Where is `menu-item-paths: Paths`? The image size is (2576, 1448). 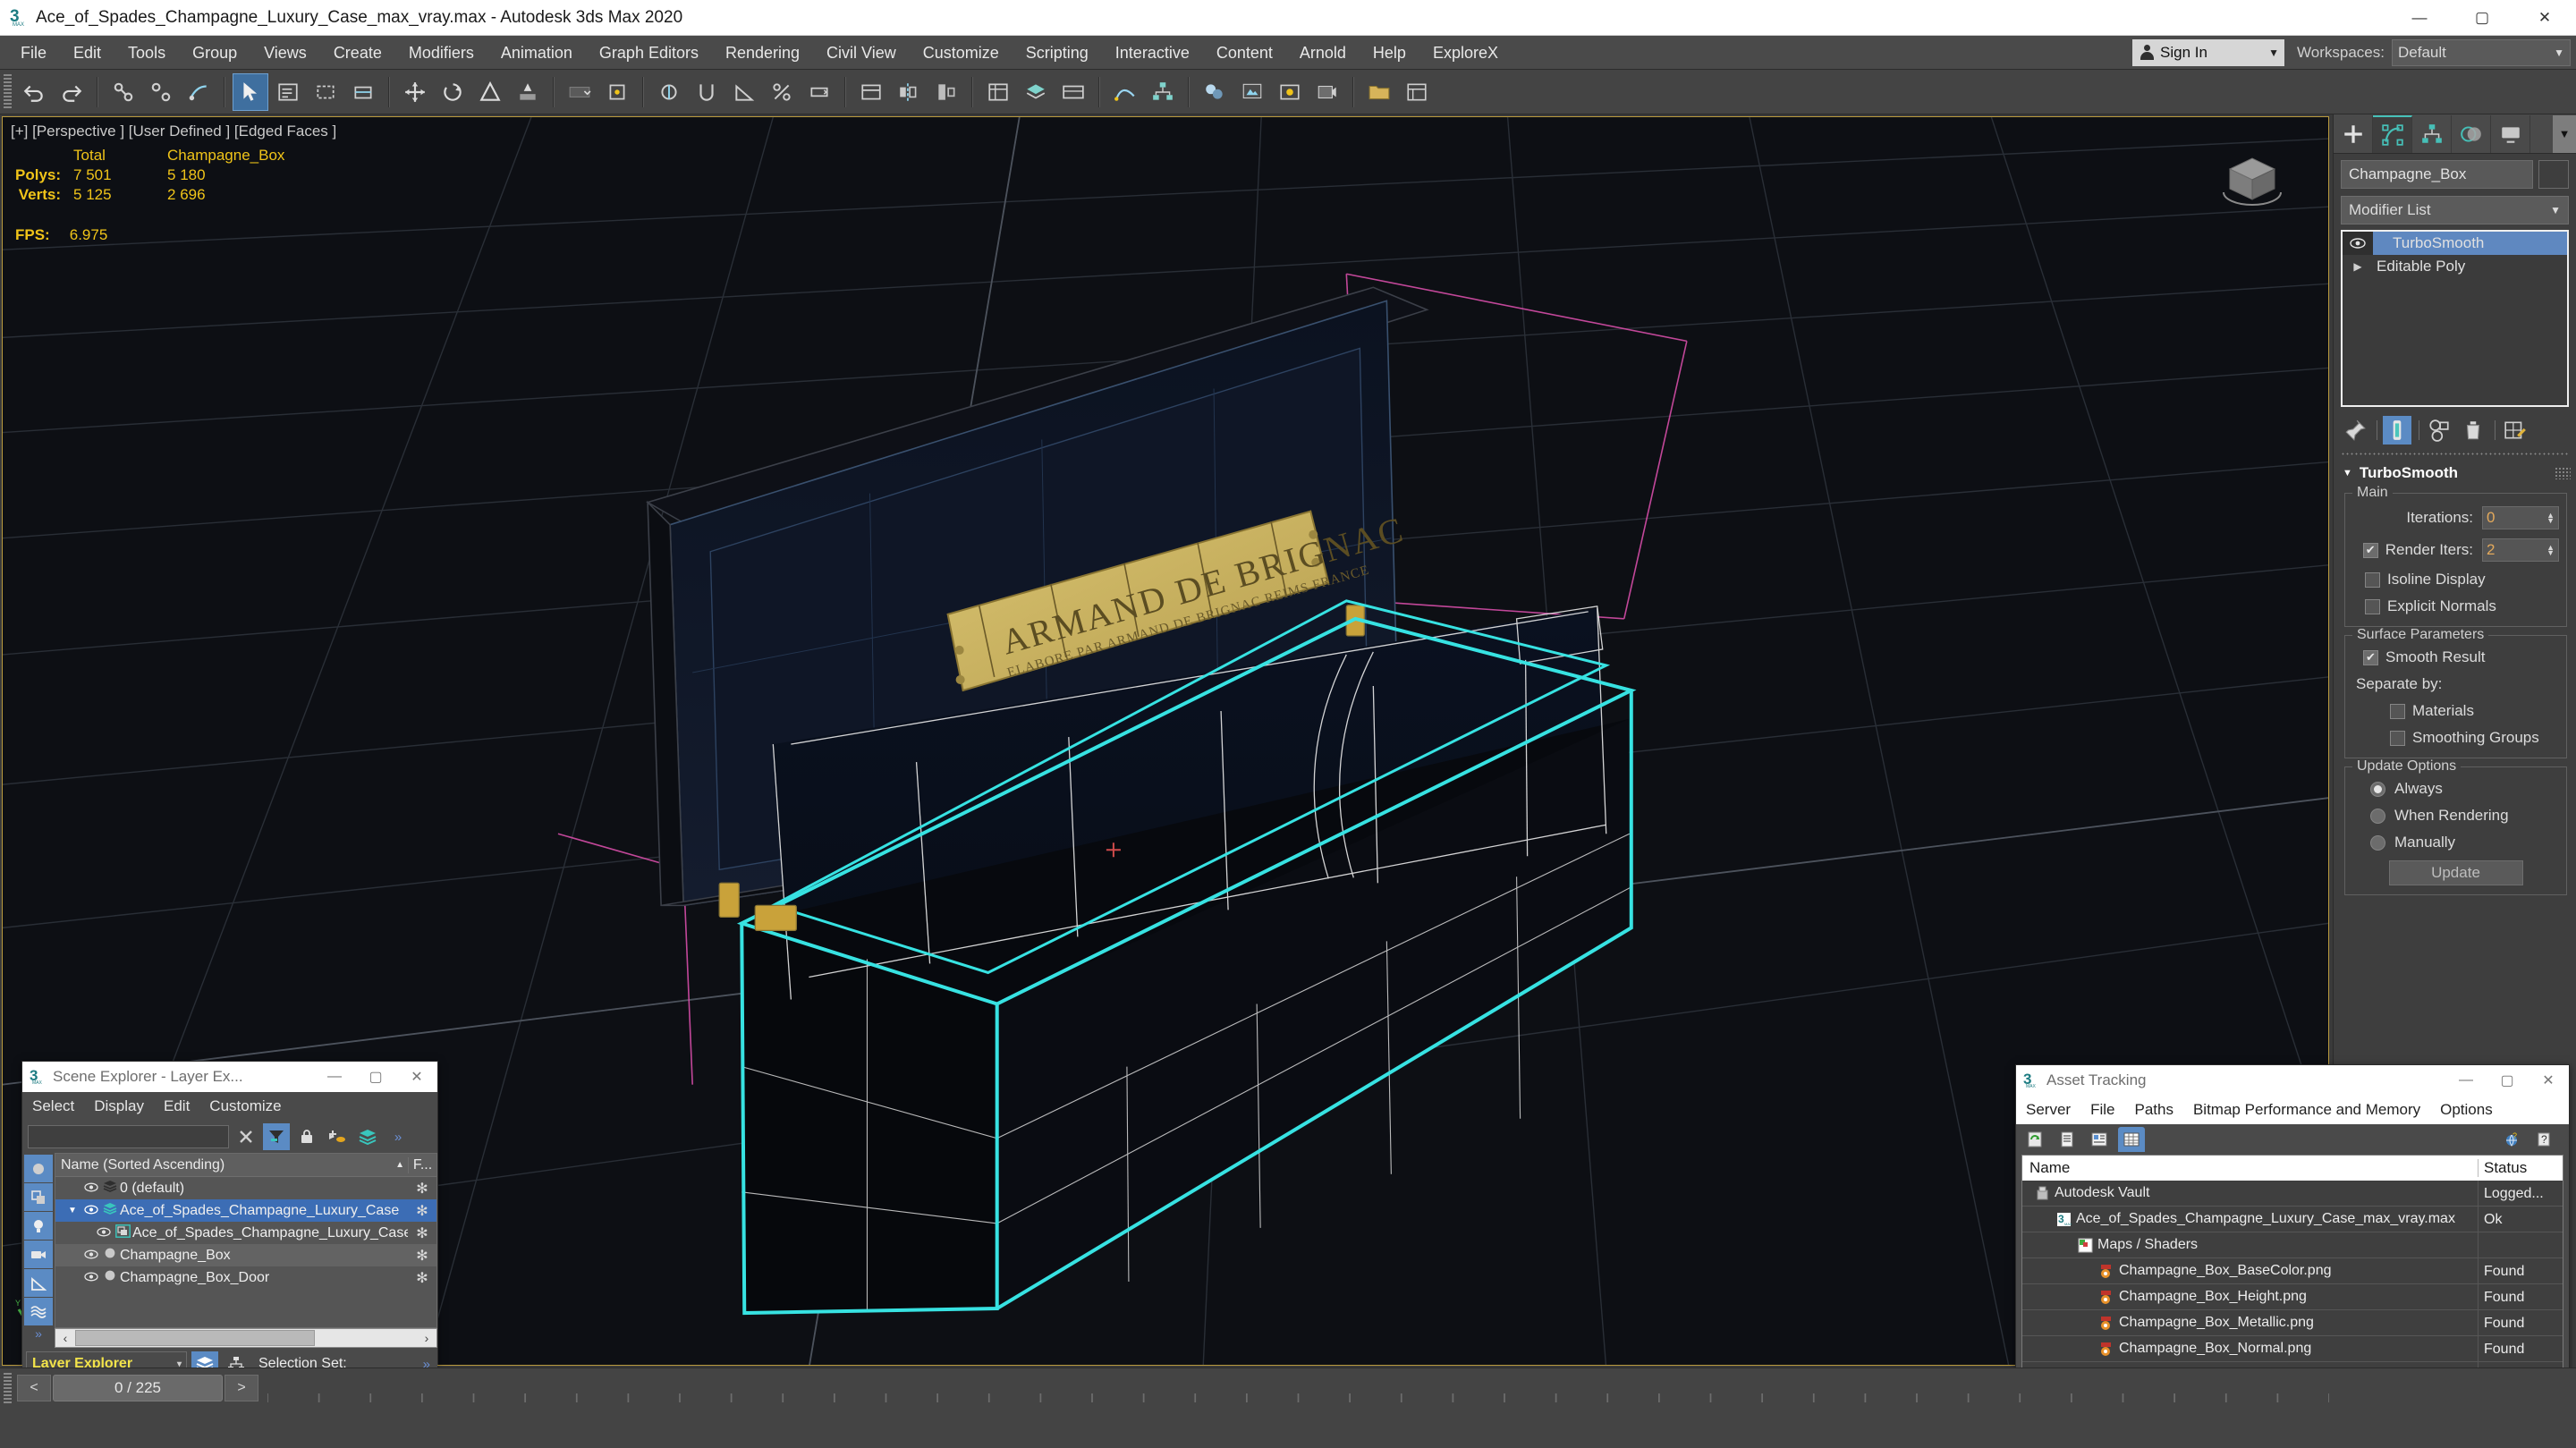
menu-item-paths: Paths is located at coordinates (2153, 1110).